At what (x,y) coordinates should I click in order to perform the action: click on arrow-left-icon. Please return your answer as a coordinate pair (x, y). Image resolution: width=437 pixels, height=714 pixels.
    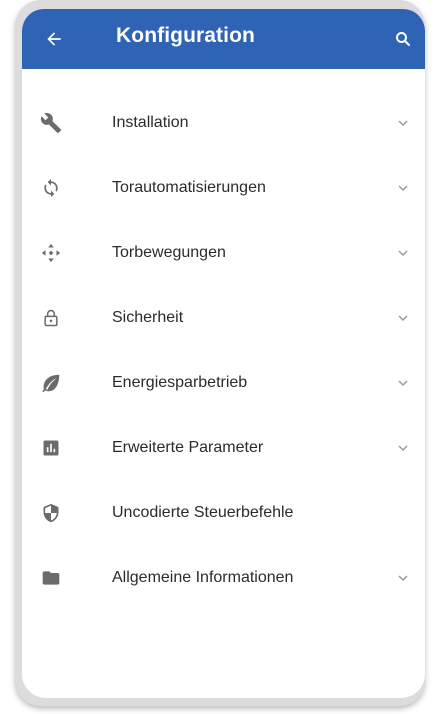
    Looking at the image, I should click on (54, 39).